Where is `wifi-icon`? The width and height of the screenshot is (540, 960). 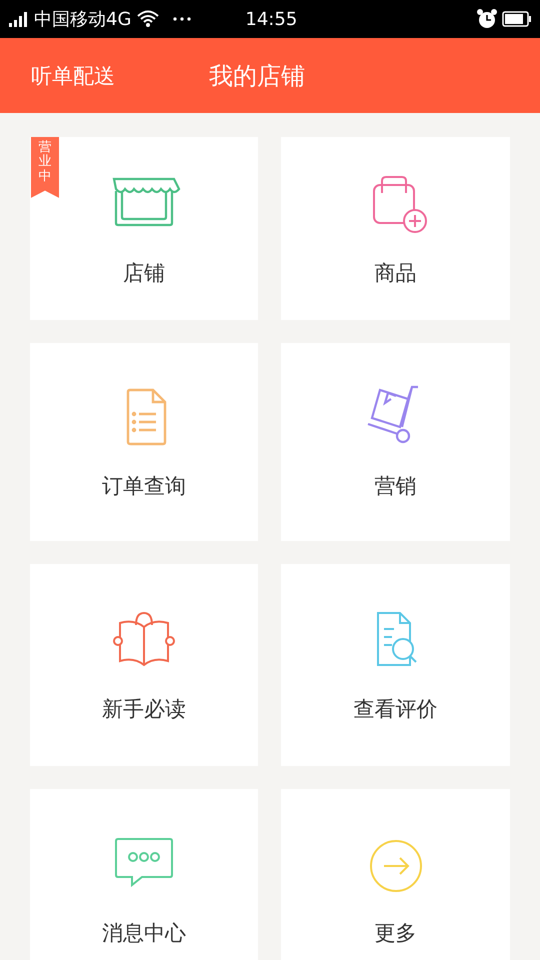
wifi-icon is located at coordinates (148, 19).